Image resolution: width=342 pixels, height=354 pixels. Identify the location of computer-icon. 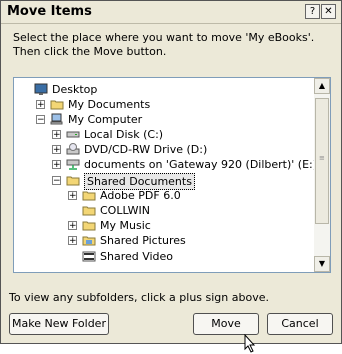
(56, 119).